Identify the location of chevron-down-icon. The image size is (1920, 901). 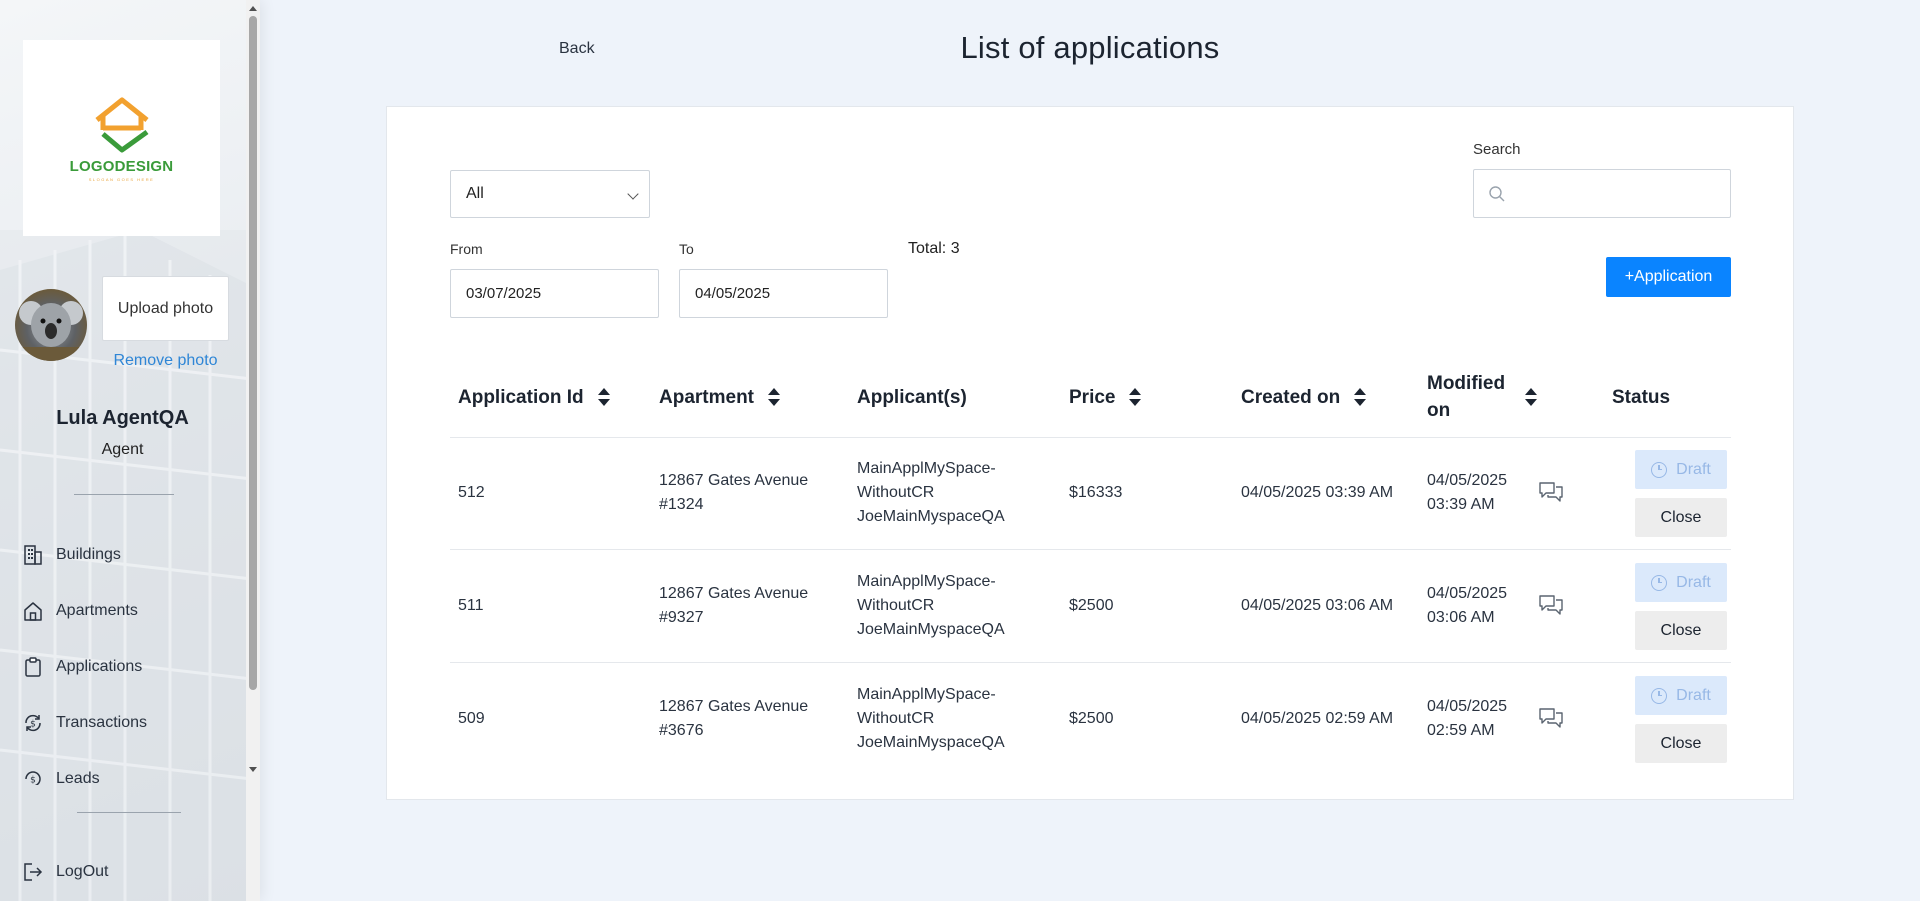
(633, 194).